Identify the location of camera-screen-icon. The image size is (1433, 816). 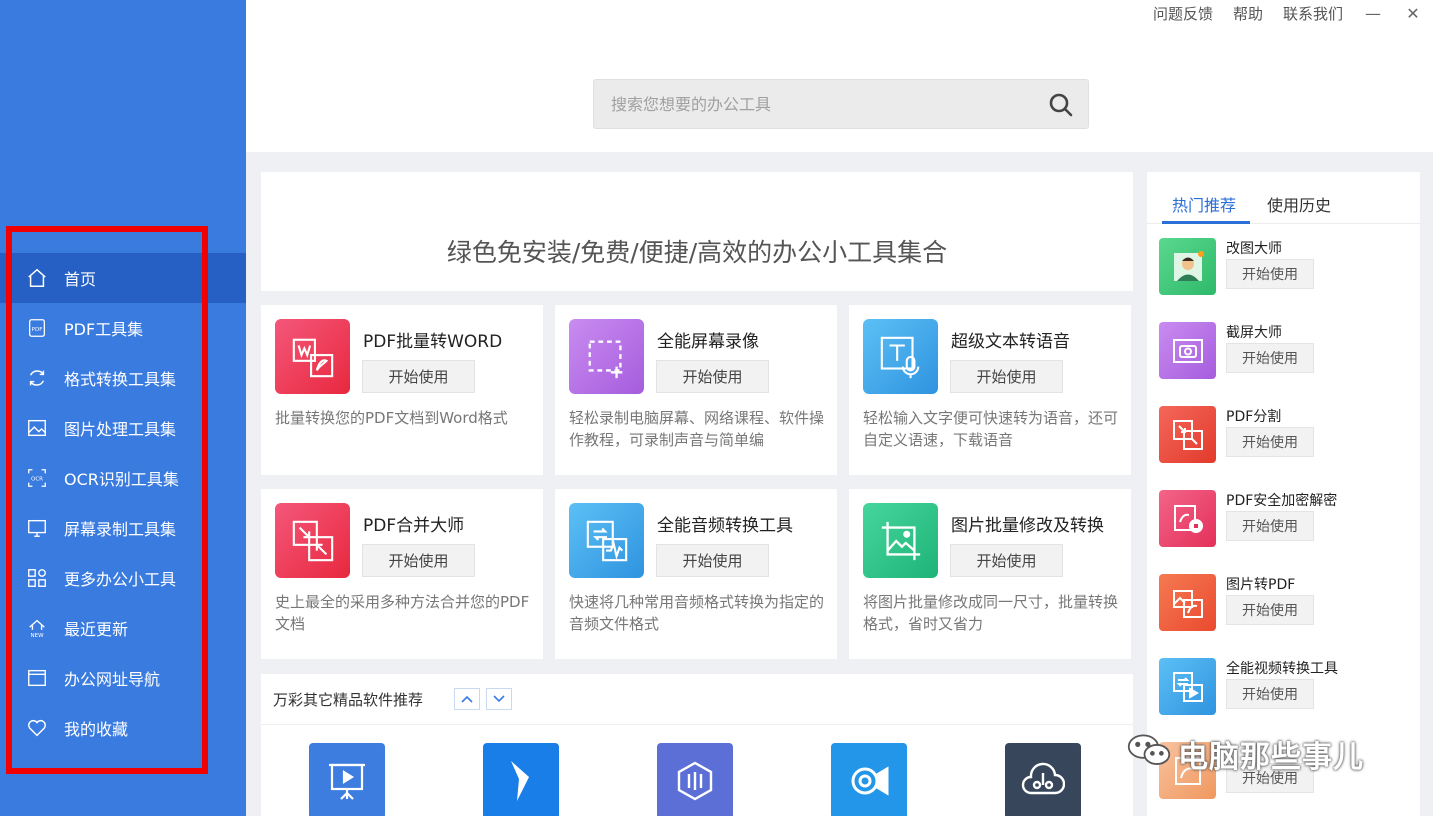
(1187, 350).